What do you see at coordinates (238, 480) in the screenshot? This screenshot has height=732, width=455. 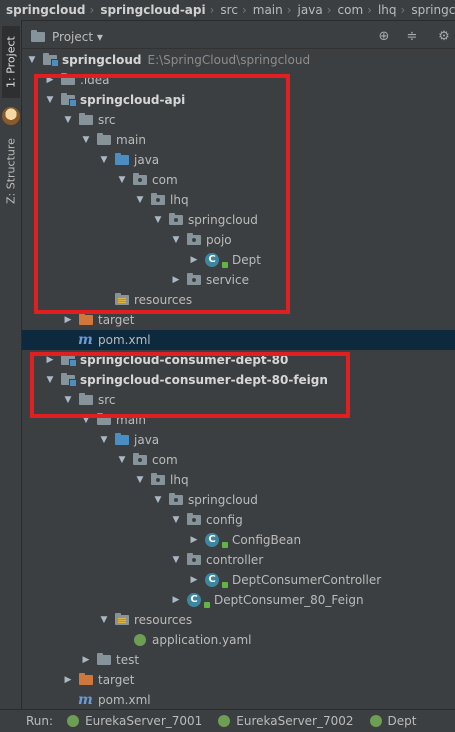 I see `tree-row: ▼ lhq` at bounding box center [238, 480].